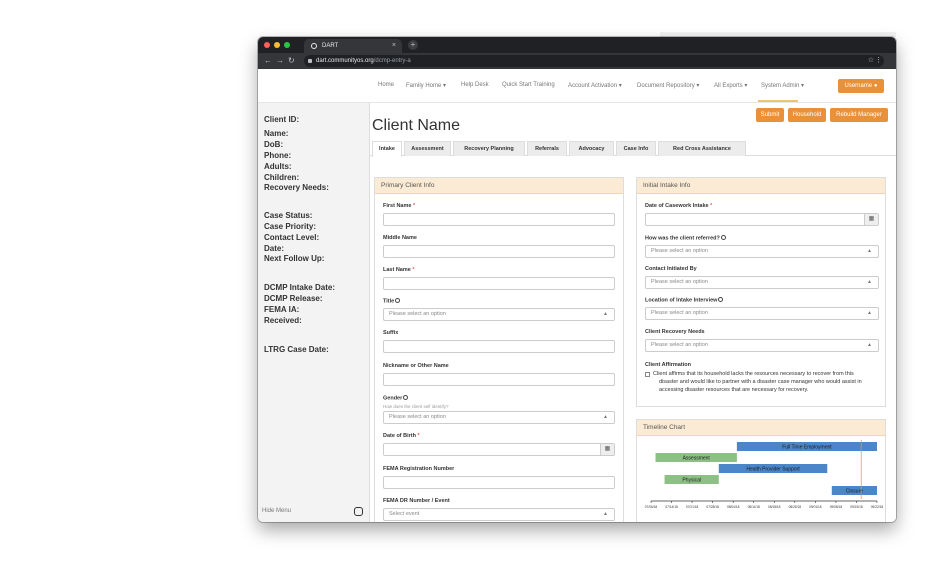 This screenshot has width=946, height=570. Describe the element at coordinates (397, 270) in the screenshot. I see `last-name-label-text: Last Name` at that location.